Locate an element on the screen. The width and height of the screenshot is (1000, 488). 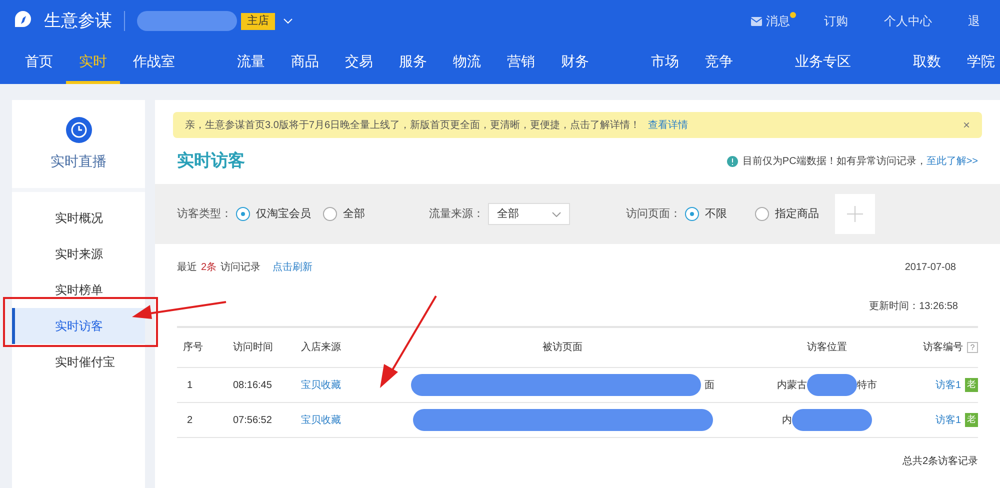
close-button: × is located at coordinates (966, 125).